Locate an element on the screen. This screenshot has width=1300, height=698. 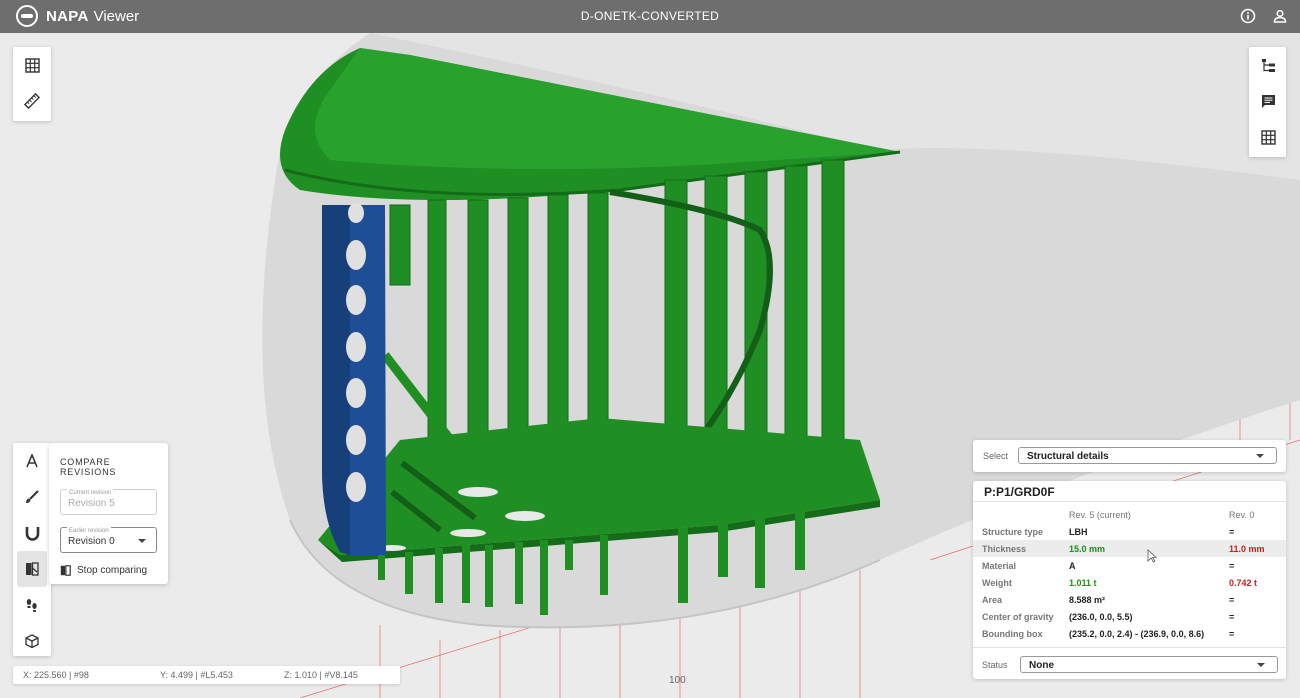
axis-tick-label: 100 is located at coordinates (677, 680).